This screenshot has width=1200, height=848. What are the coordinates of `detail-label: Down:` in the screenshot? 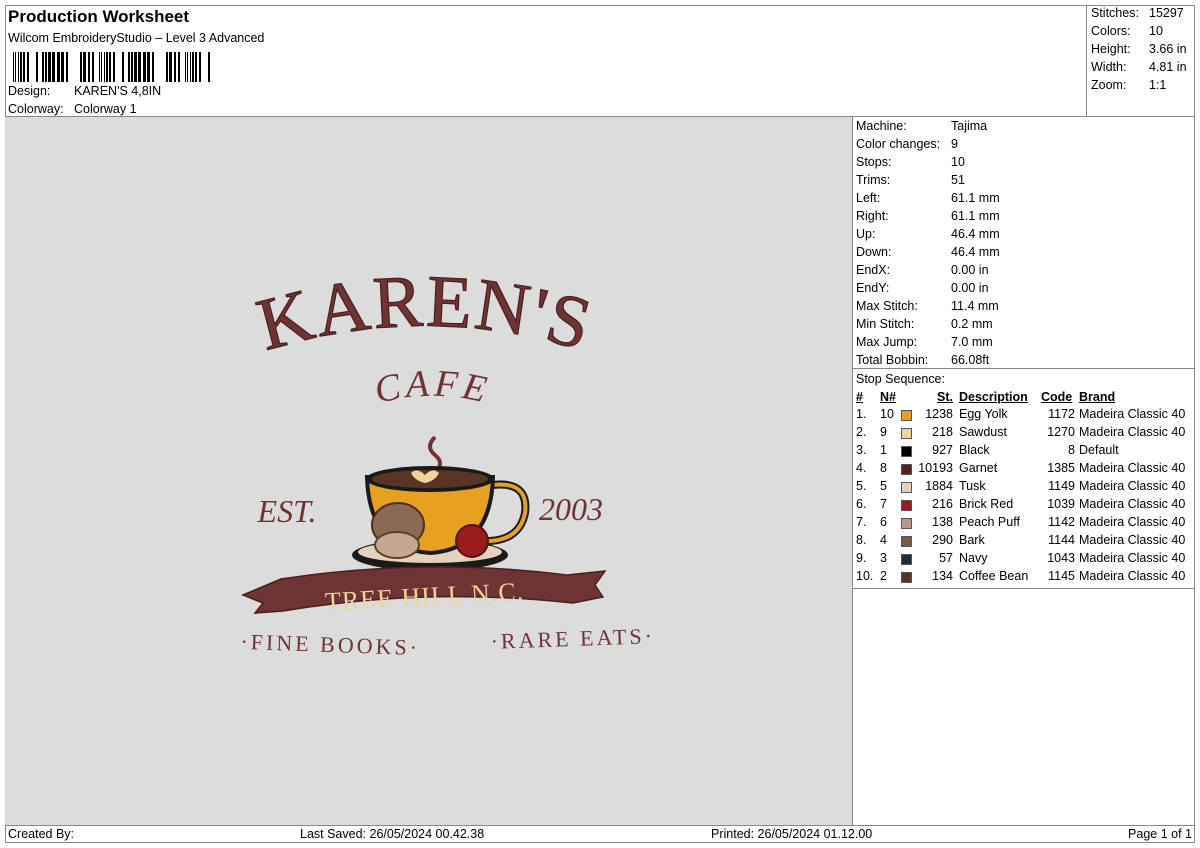 It's located at (874, 252).